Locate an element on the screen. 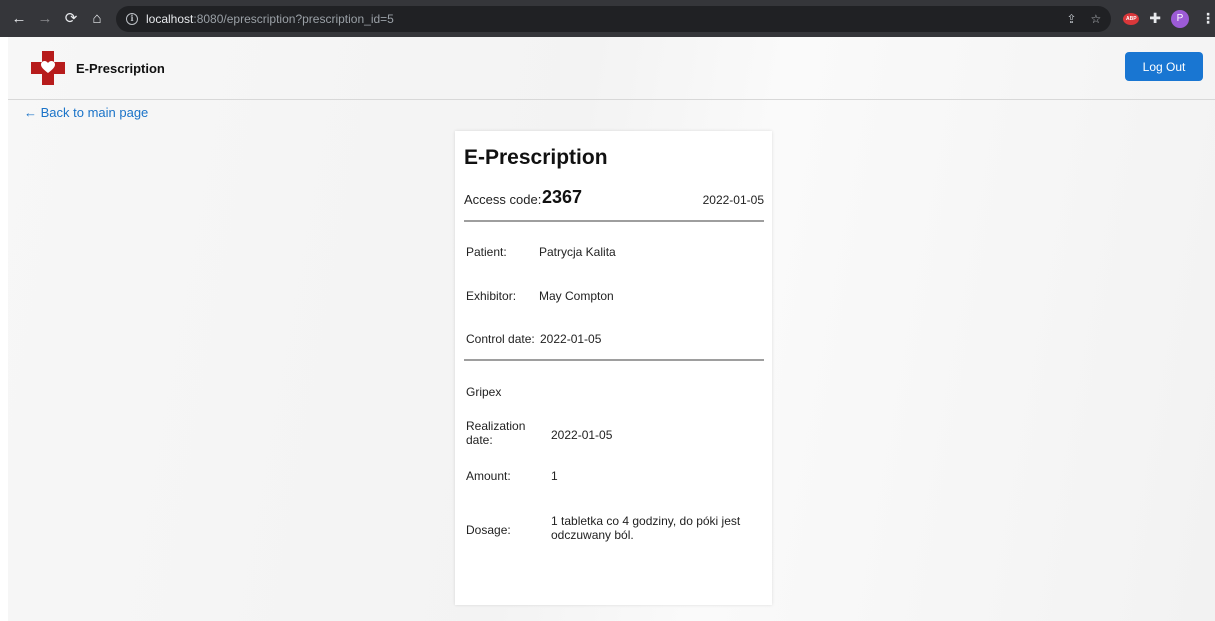  nav-buttons: ← → ⟳ ⌂ is located at coordinates (58, 19).